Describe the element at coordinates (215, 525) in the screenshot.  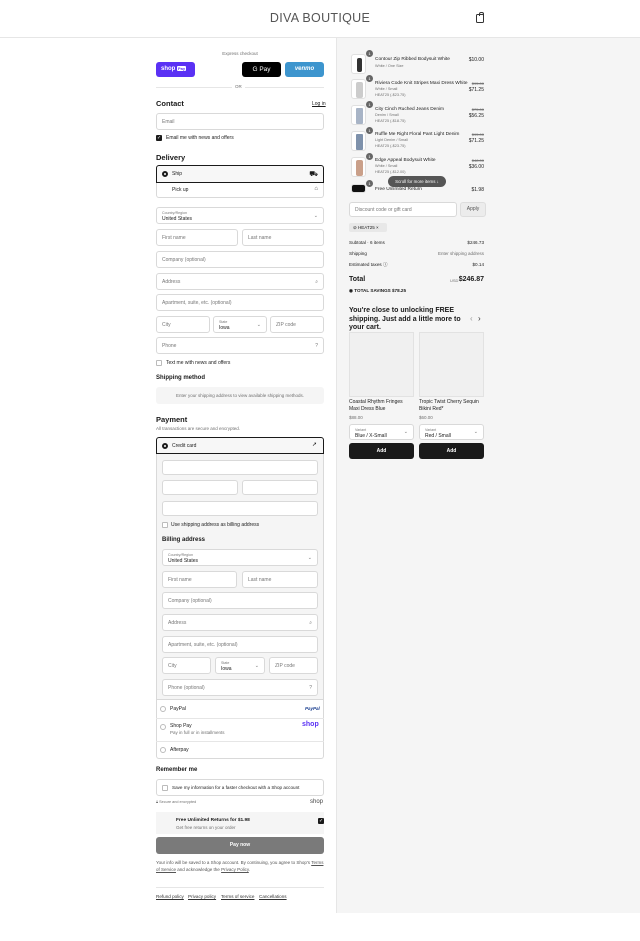
I see `same-address-label: Use shipping address as billing address` at that location.